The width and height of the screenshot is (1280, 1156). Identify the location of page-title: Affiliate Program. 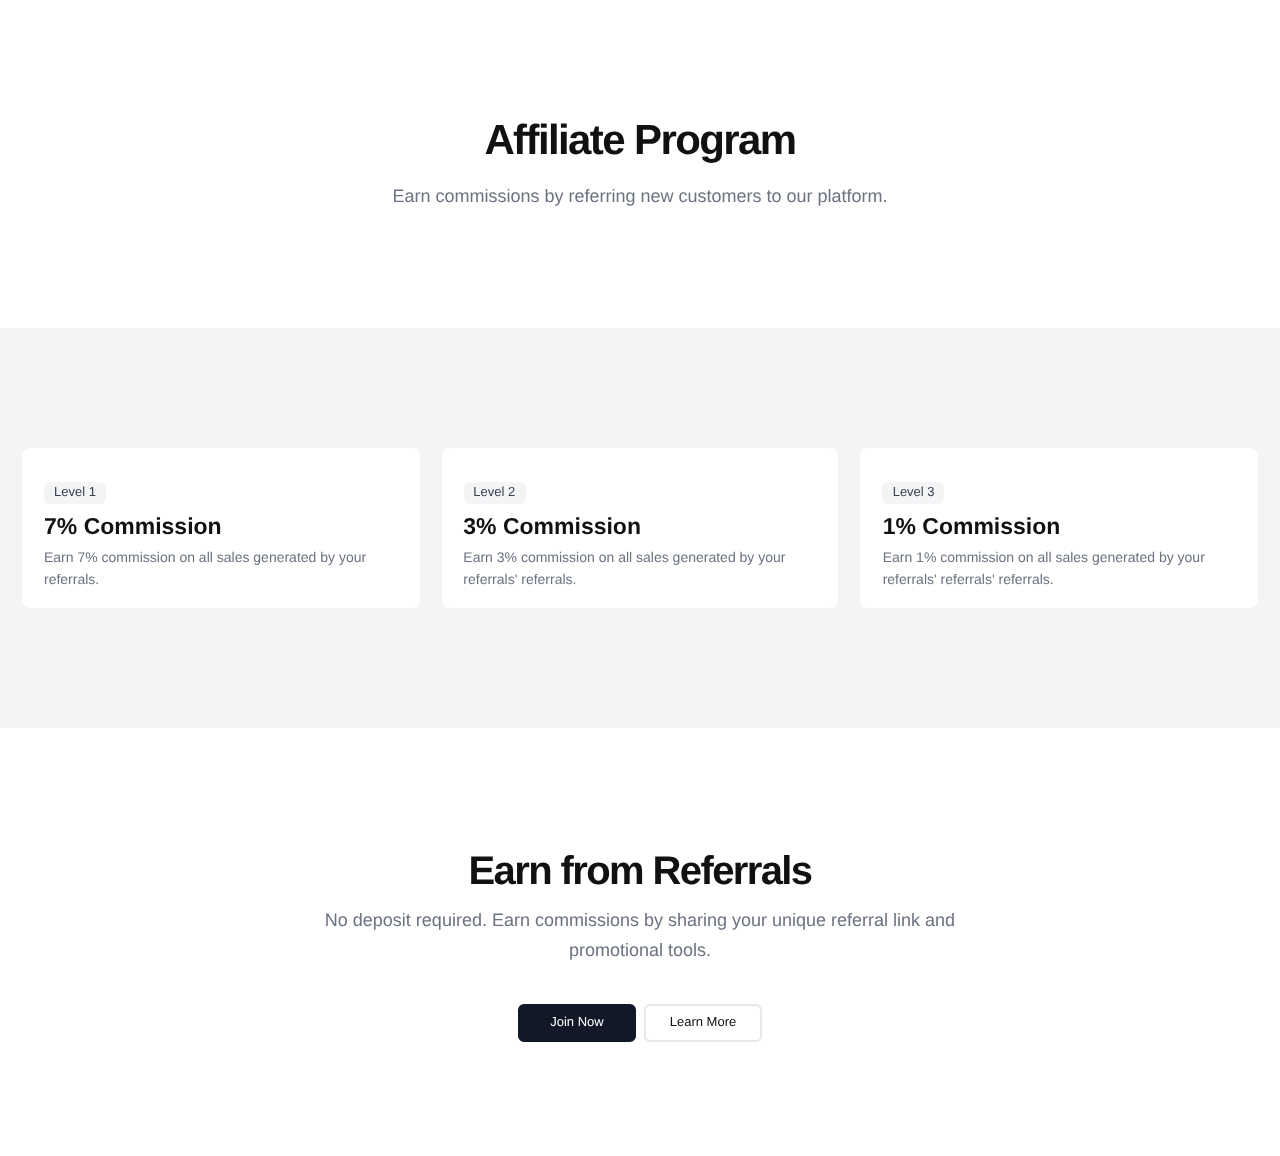
(640, 142).